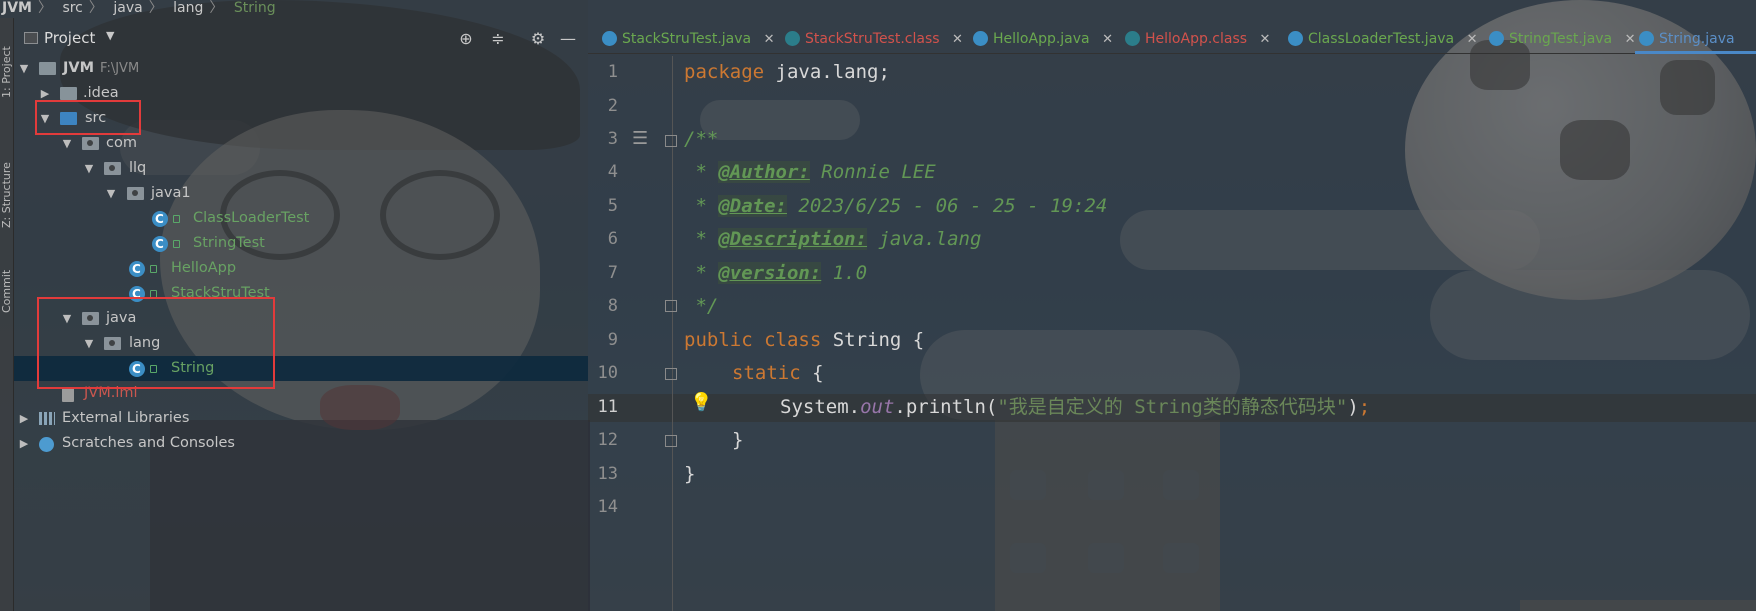 The height and width of the screenshot is (611, 1756). Describe the element at coordinates (820, 407) in the screenshot. I see `code-text: System.` at that location.